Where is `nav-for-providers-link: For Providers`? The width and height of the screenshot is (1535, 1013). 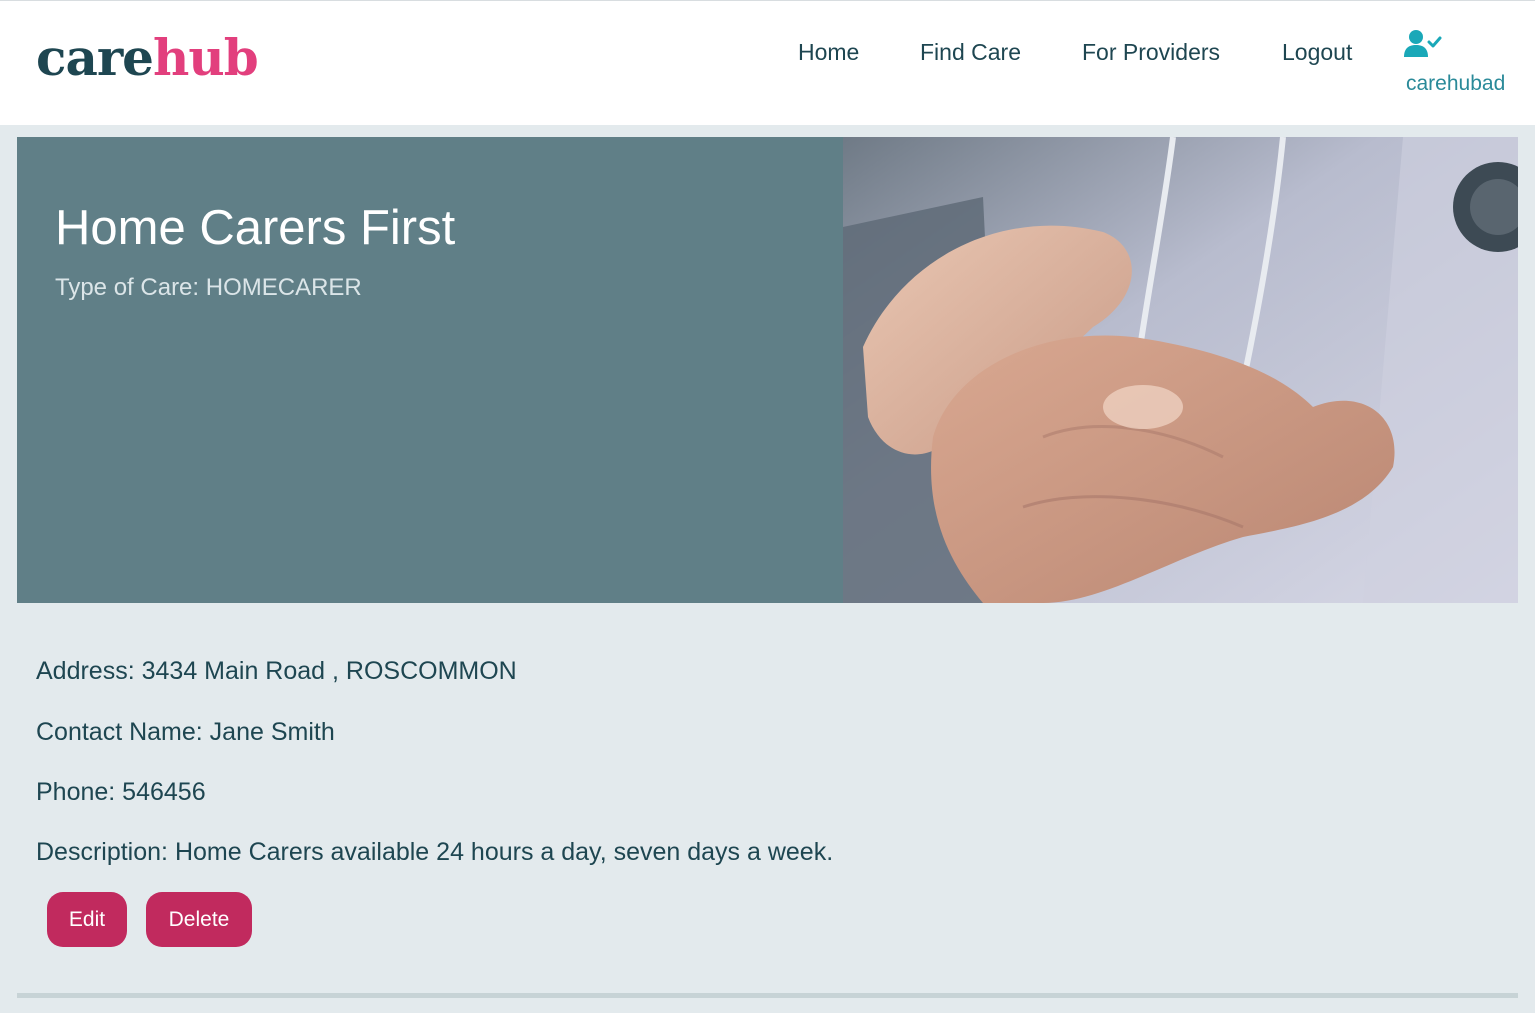 nav-for-providers-link: For Providers is located at coordinates (1151, 52).